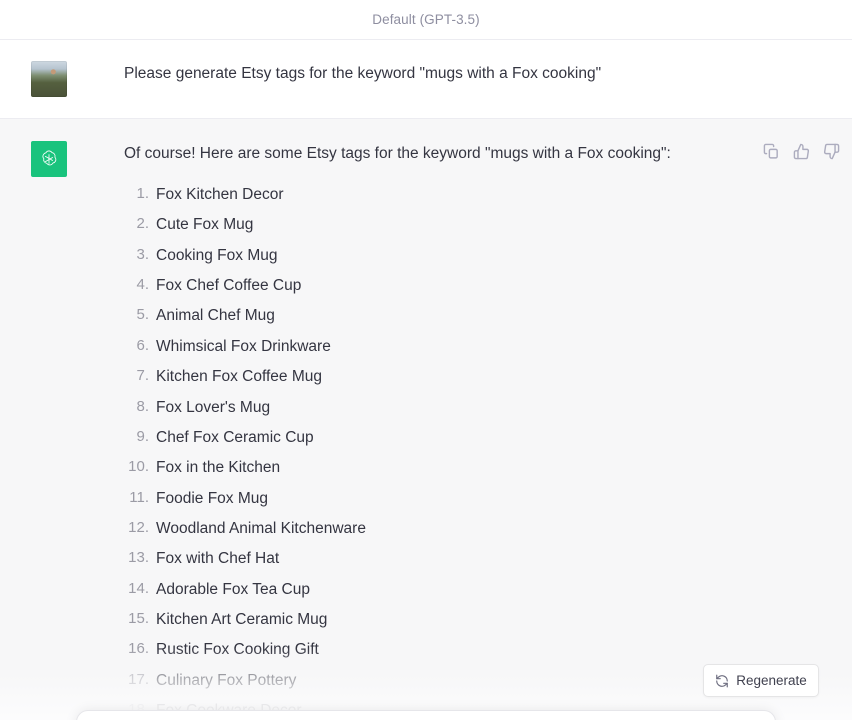  What do you see at coordinates (771, 680) in the screenshot?
I see `regenerate-button-label: Regenerate` at bounding box center [771, 680].